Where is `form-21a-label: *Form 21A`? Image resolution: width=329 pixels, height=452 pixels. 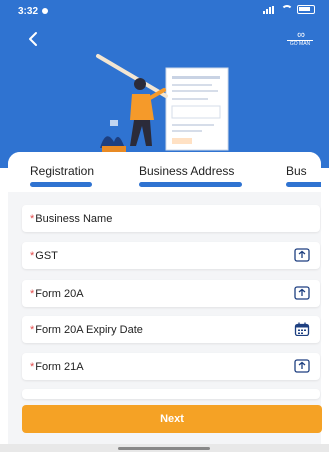
form-21a-label: *Form 21A is located at coordinates (57, 367).